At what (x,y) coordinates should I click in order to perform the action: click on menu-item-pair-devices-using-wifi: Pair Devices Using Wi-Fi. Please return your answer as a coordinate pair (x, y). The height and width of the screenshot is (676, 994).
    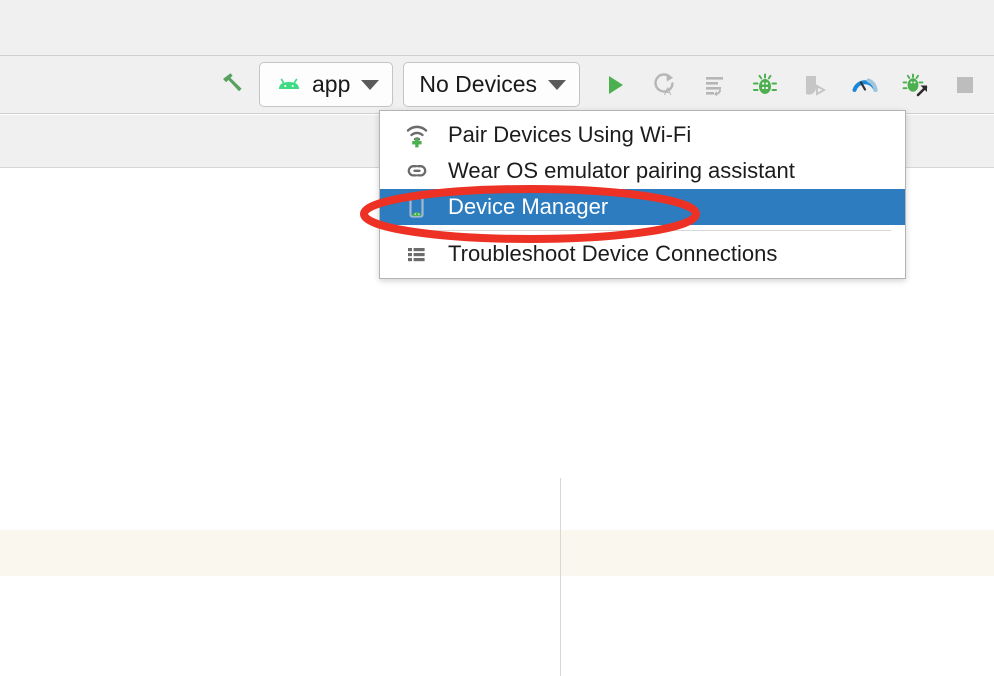
    Looking at the image, I should click on (642, 135).